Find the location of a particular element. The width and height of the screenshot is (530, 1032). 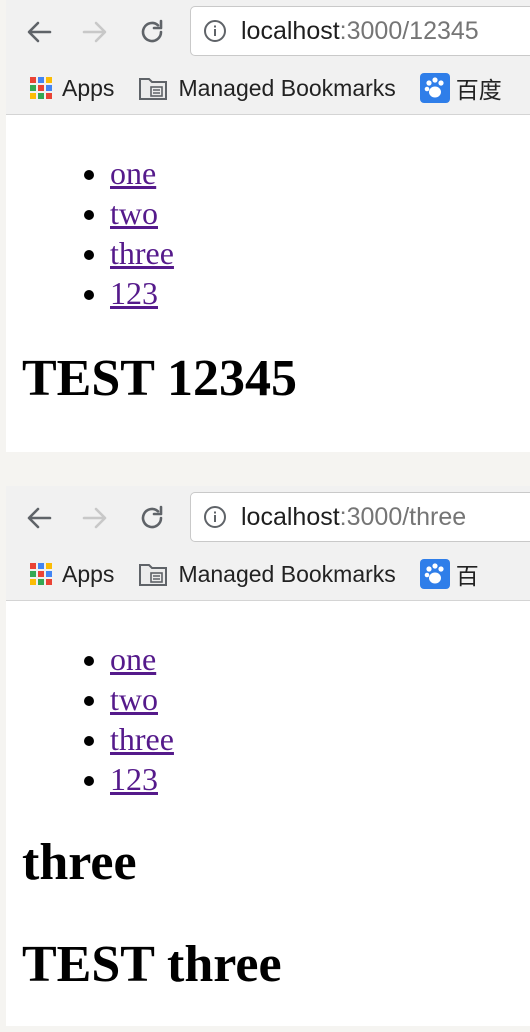

url-path: :3000/12345 is located at coordinates (409, 30).